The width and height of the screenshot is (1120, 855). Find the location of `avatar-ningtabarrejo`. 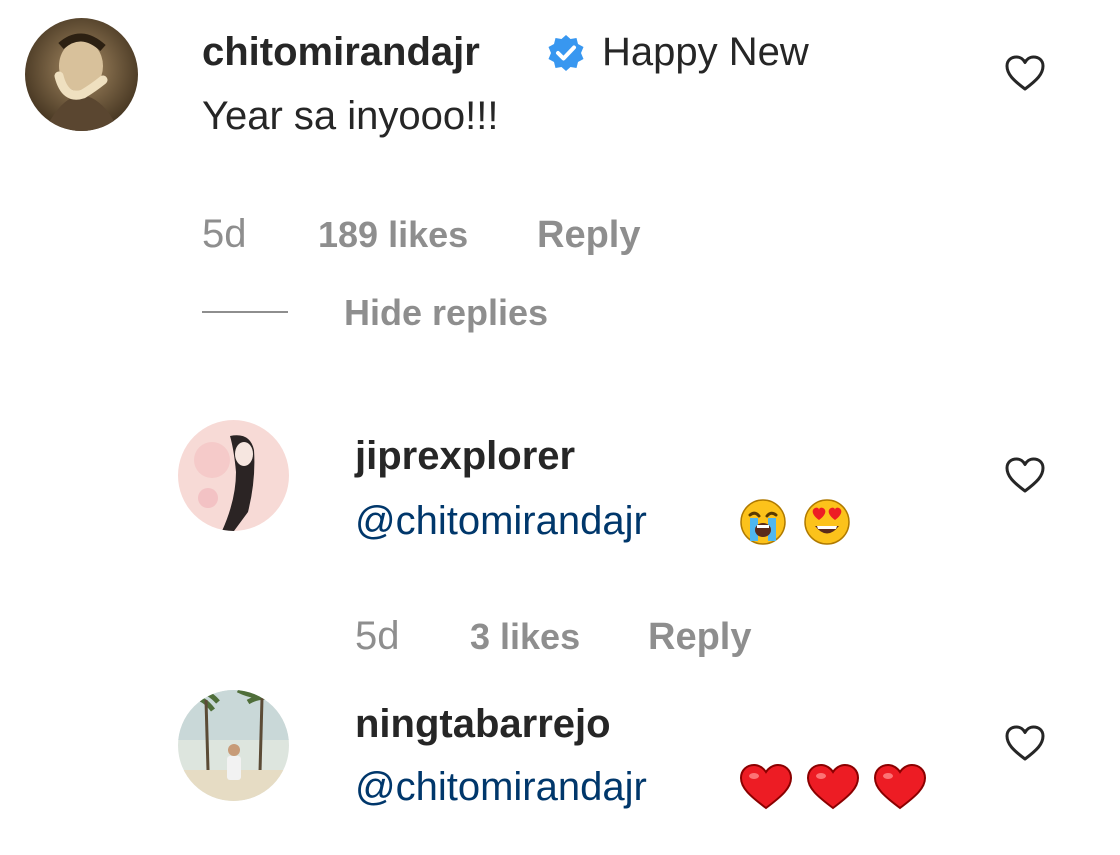

avatar-ningtabarrejo is located at coordinates (233, 745).